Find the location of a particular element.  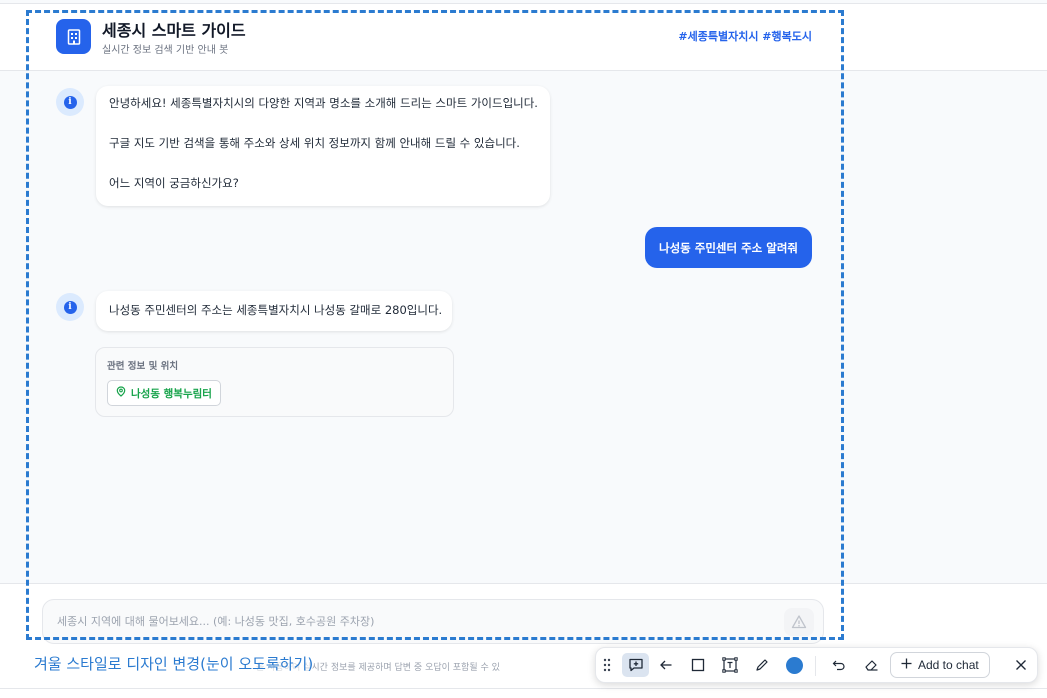

place-chip: 나성동 행복누림터 is located at coordinates (164, 393).